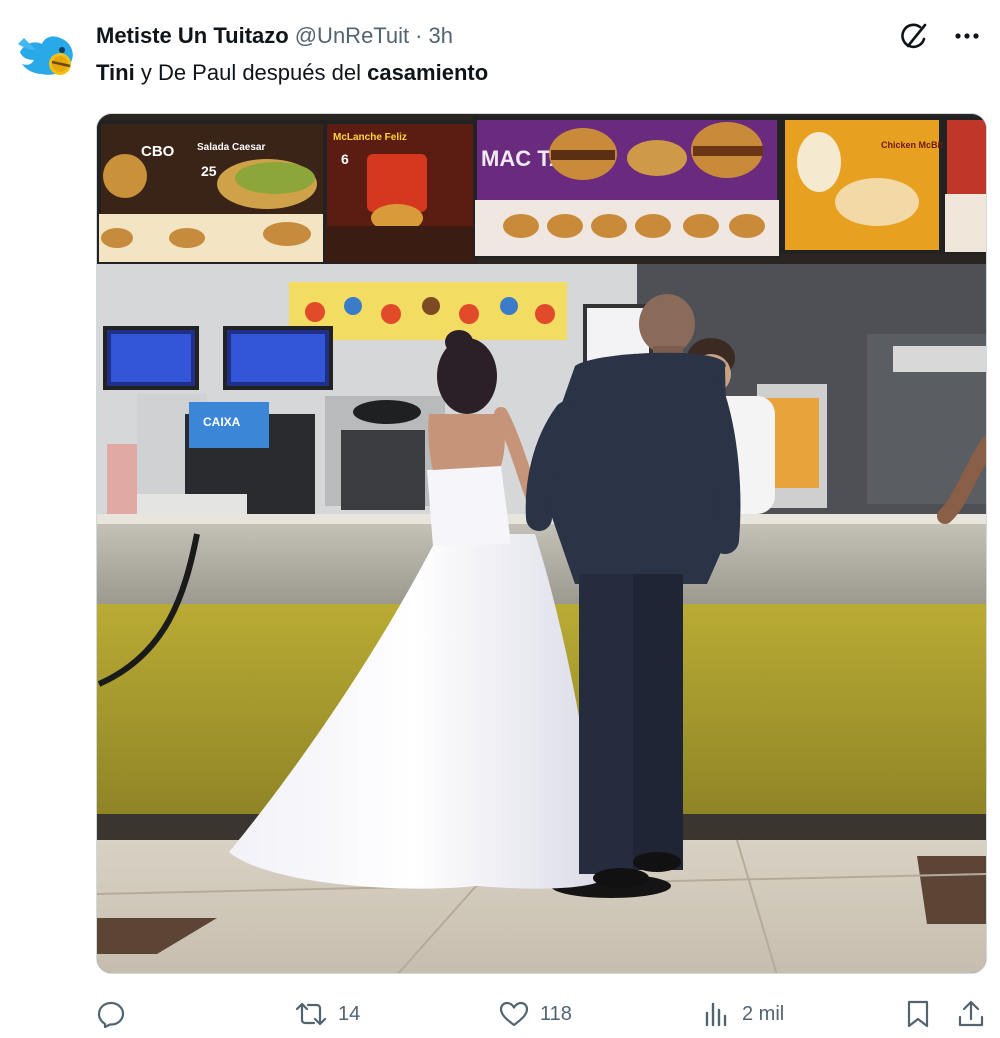 The height and width of the screenshot is (1038, 1000). I want to click on tweet-timestamp: 3h, so click(440, 36).